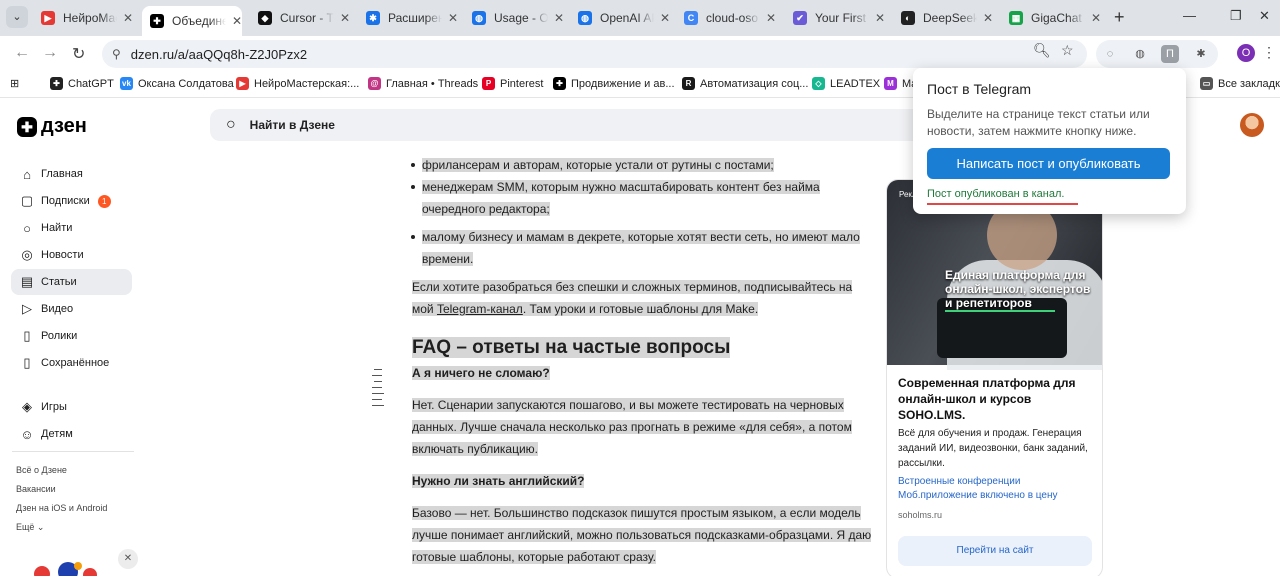  What do you see at coordinates (177, 83) in the screenshot?
I see `bookmark-item: vk Оксана Солдатова` at bounding box center [177, 83].